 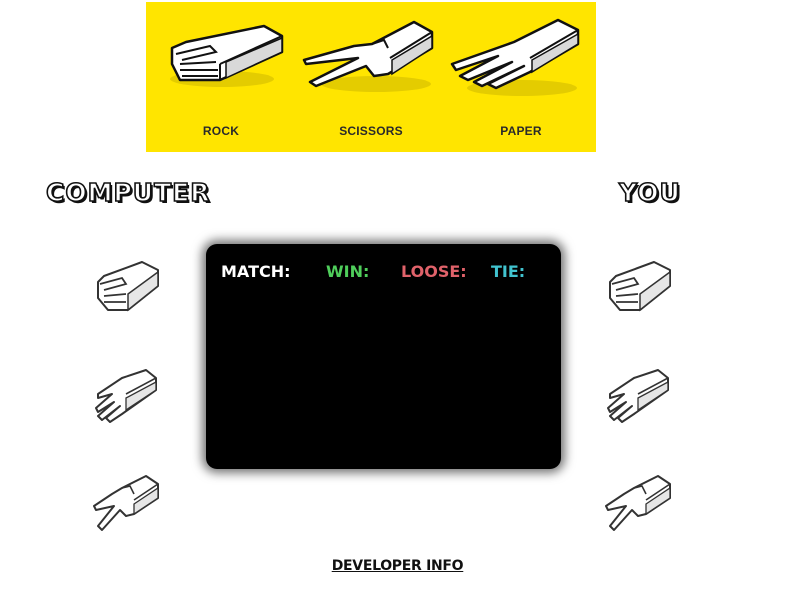 What do you see at coordinates (348, 271) in the screenshot?
I see `win-label: WIN:` at bounding box center [348, 271].